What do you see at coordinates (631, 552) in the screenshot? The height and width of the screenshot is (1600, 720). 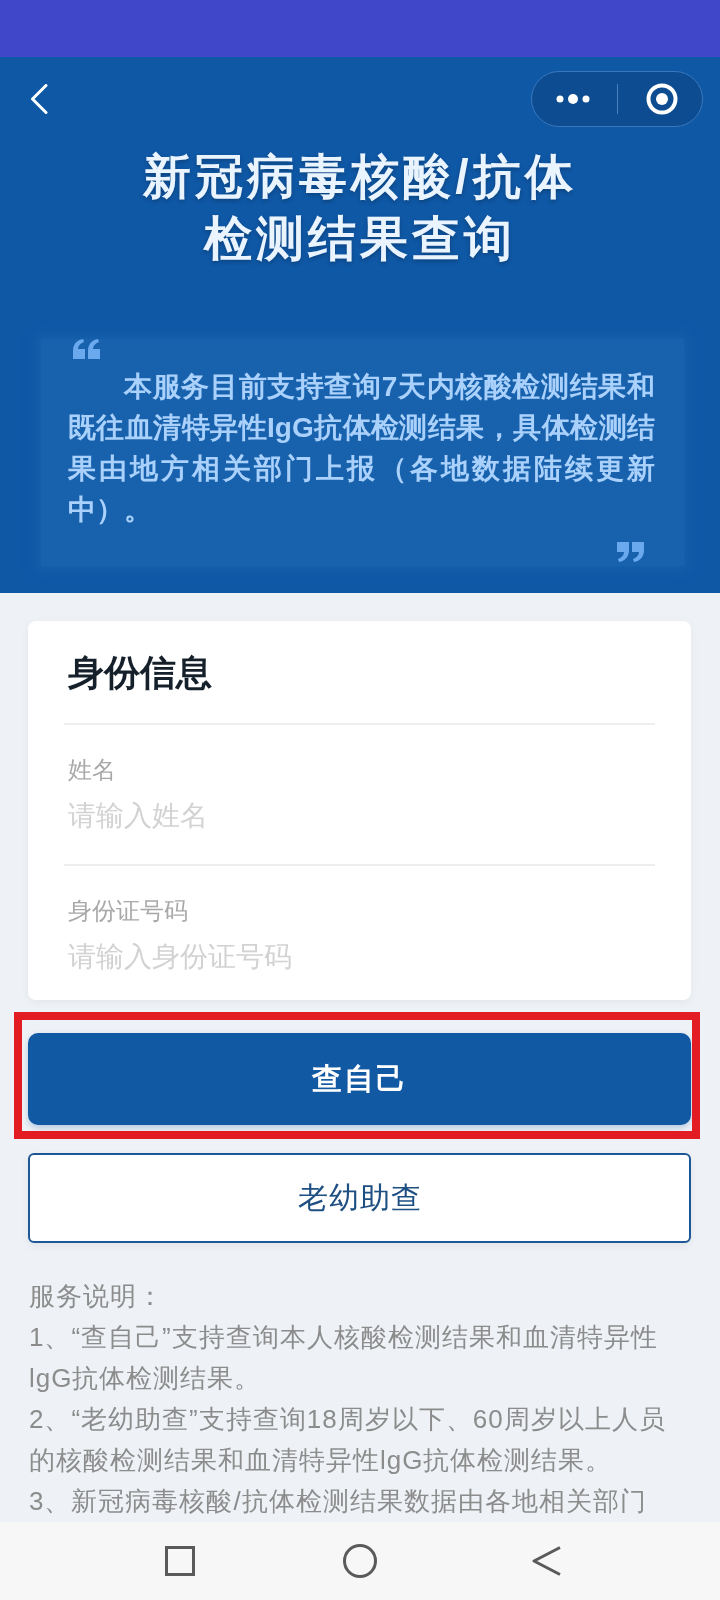 I see `close-quote-icon` at bounding box center [631, 552].